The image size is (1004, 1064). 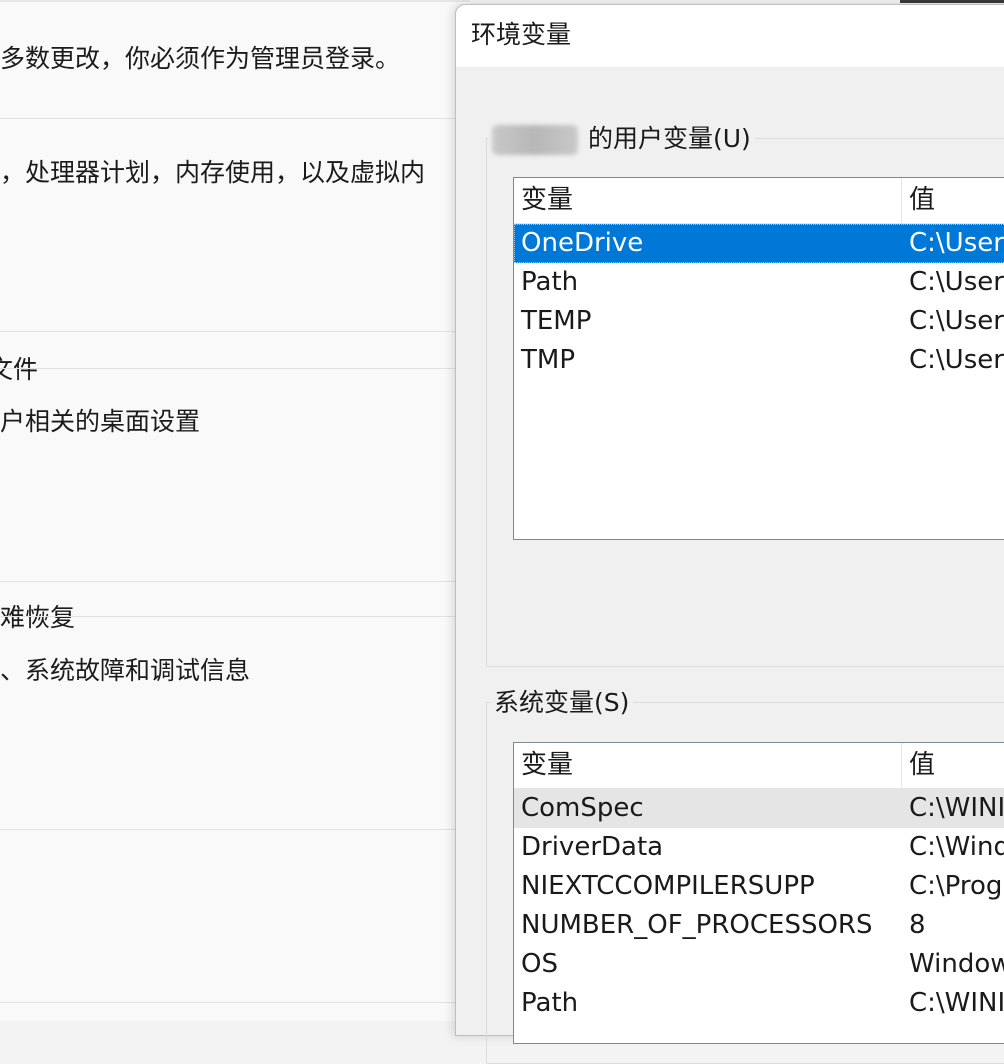 I want to click on startup-recovery-description: 、系统故障和调试信息, so click(x=125, y=670).